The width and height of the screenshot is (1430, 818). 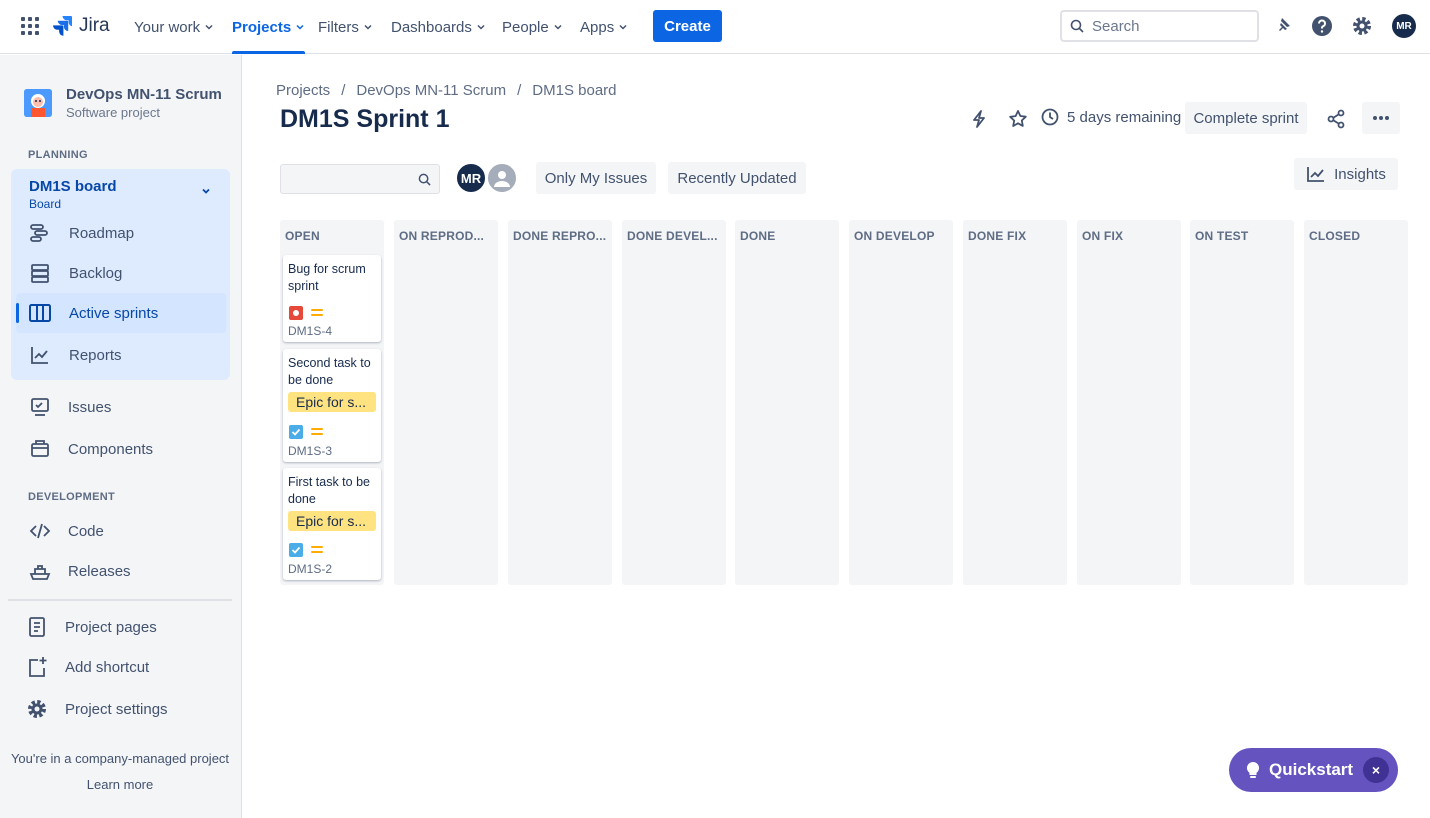 What do you see at coordinates (40, 449) in the screenshot?
I see `components-icon` at bounding box center [40, 449].